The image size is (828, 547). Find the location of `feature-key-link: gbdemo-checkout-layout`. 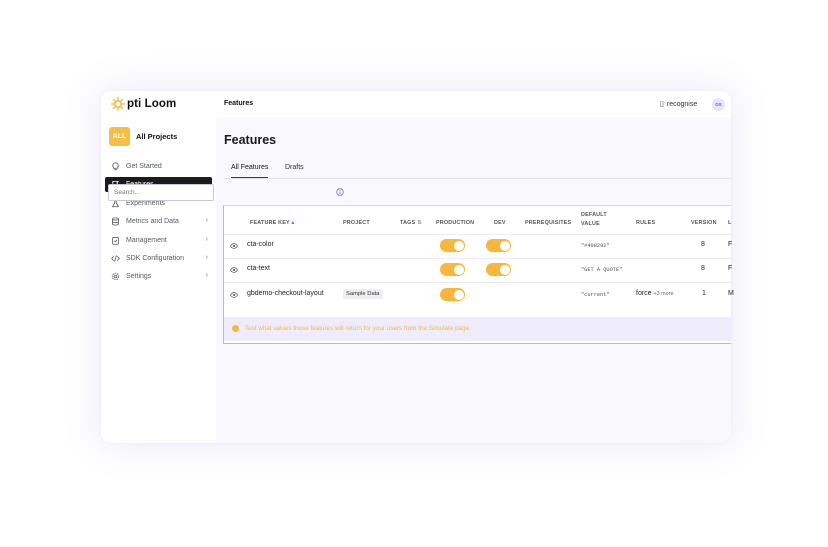

feature-key-link: gbdemo-checkout-layout is located at coordinates (285, 293).